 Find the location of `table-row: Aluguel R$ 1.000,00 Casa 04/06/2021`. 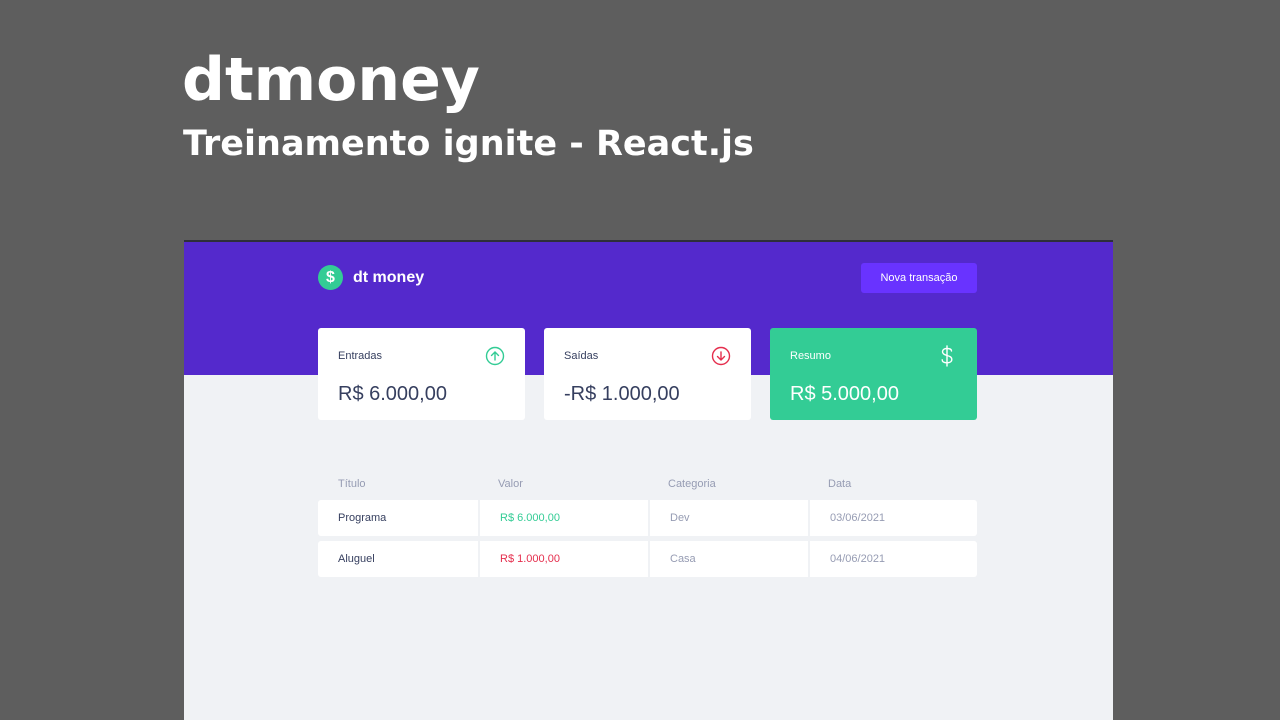

table-row: Aluguel R$ 1.000,00 Casa 04/06/2021 is located at coordinates (647, 559).